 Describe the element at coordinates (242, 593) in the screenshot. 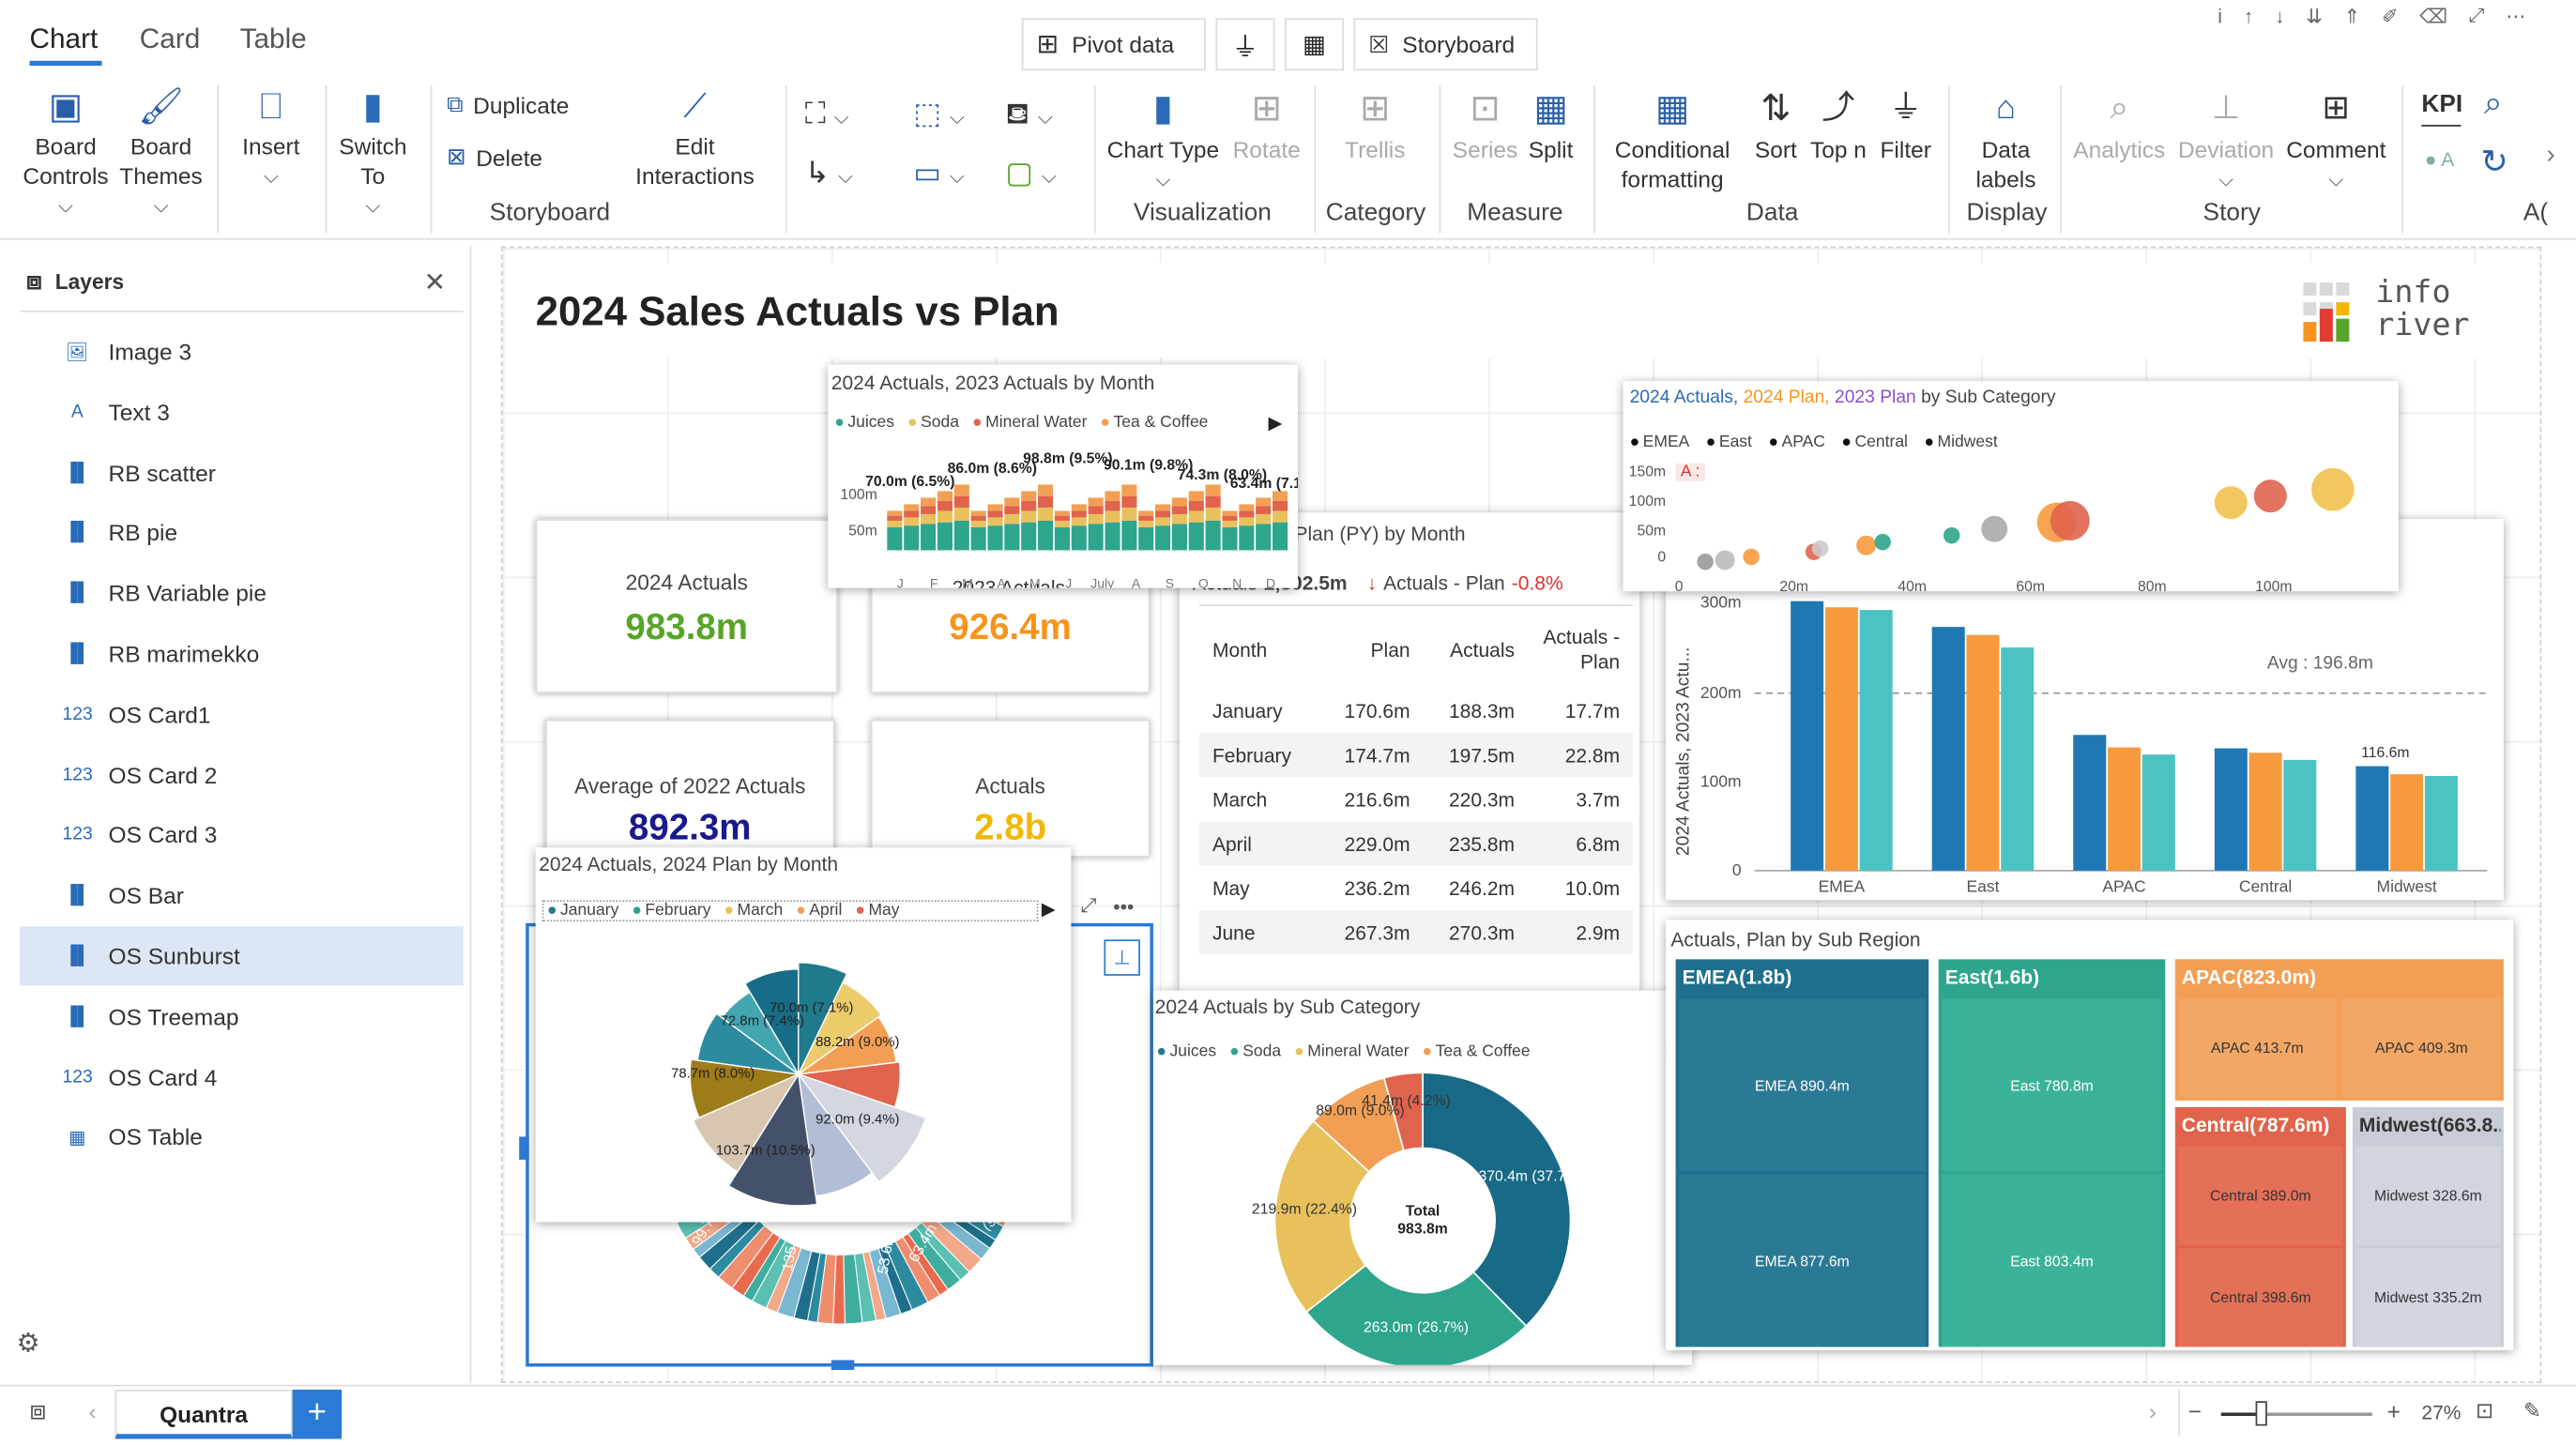

I see `layer-item: ▐▌ RB Variable pie` at that location.